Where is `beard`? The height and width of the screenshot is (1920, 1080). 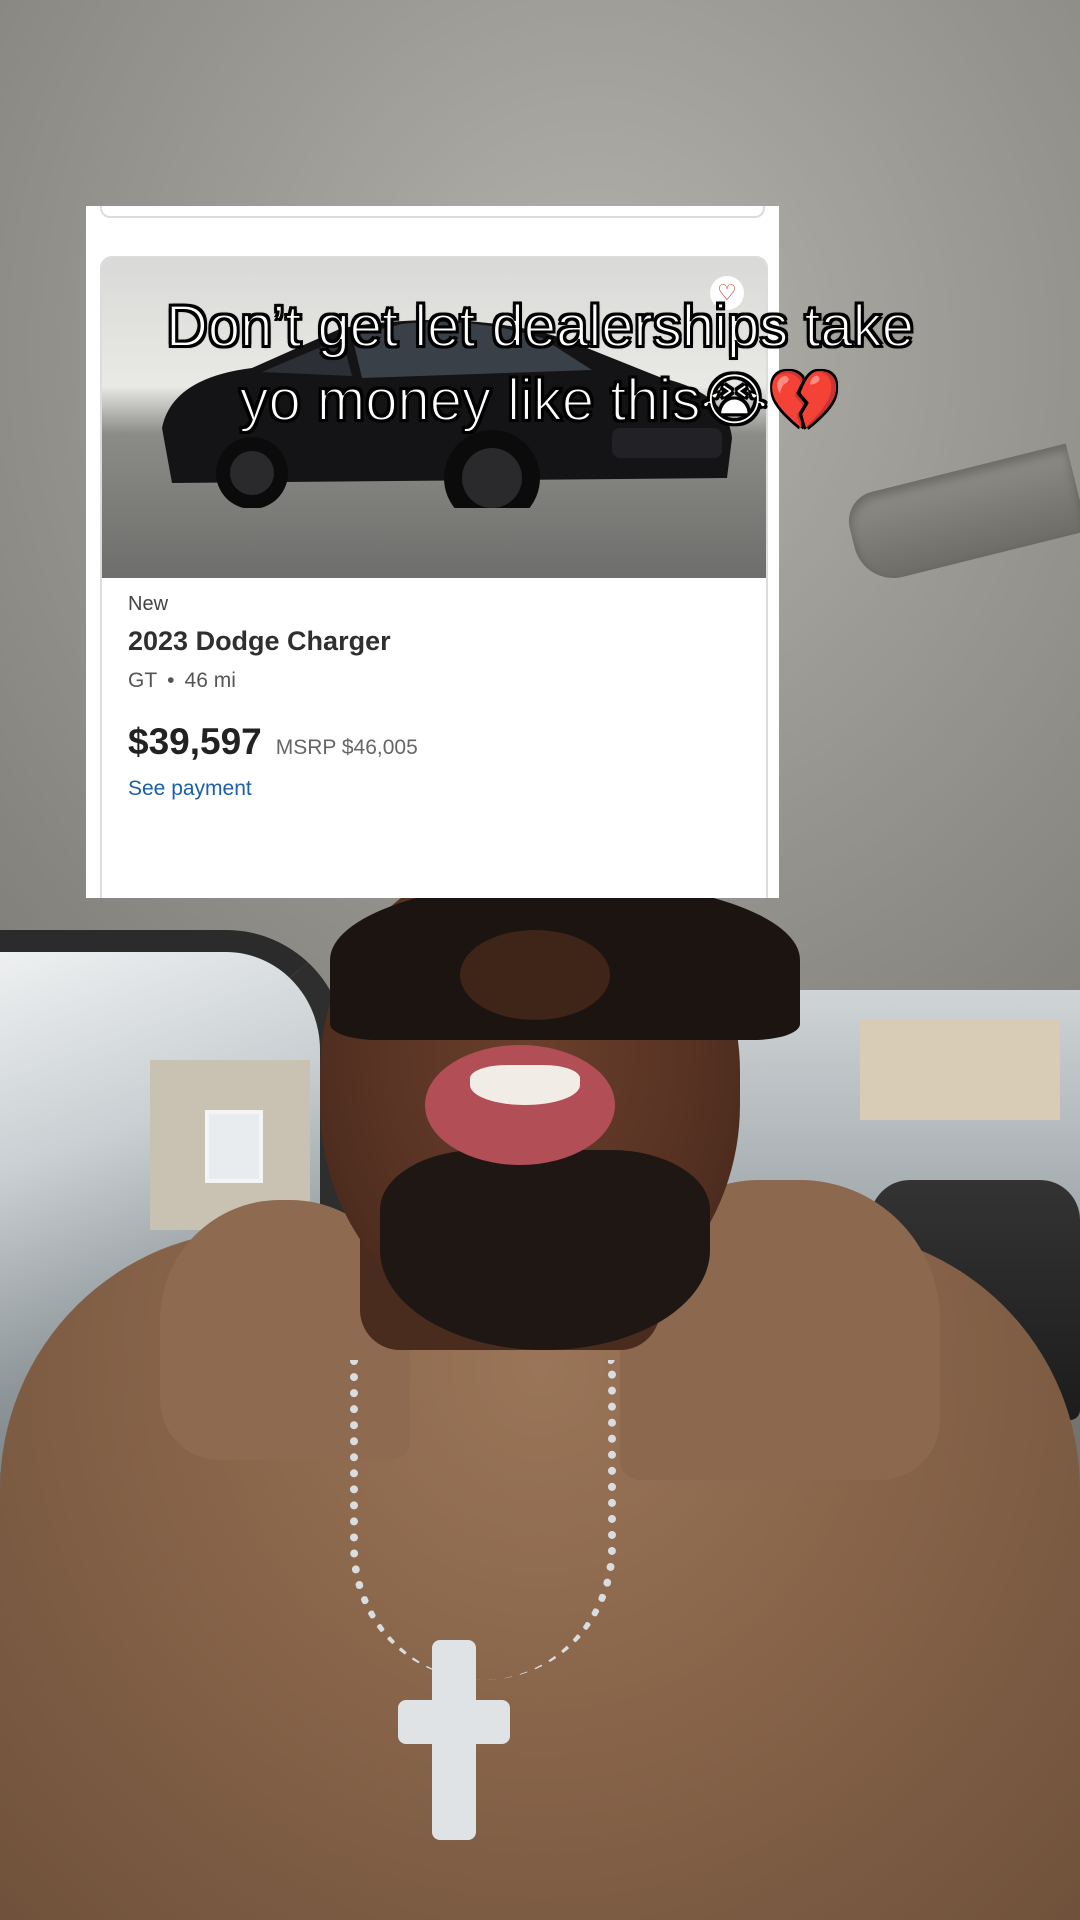
beard is located at coordinates (545, 1250).